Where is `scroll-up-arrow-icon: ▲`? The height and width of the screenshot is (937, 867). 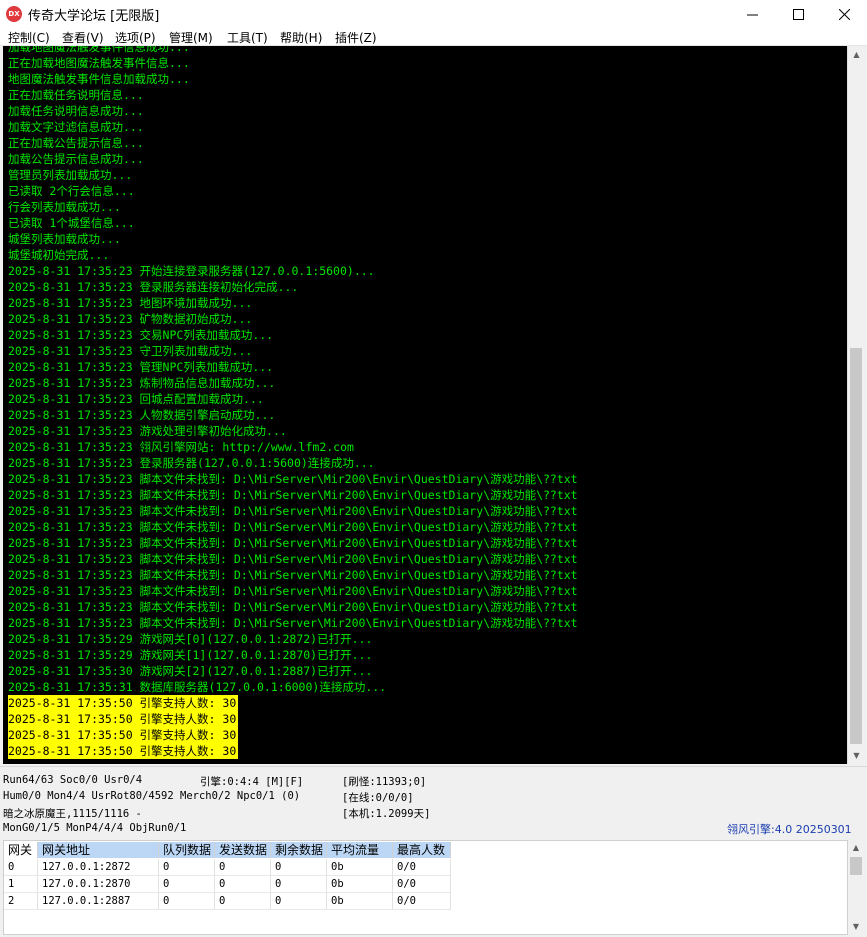
scroll-up-arrow-icon: ▲ is located at coordinates (856, 54).